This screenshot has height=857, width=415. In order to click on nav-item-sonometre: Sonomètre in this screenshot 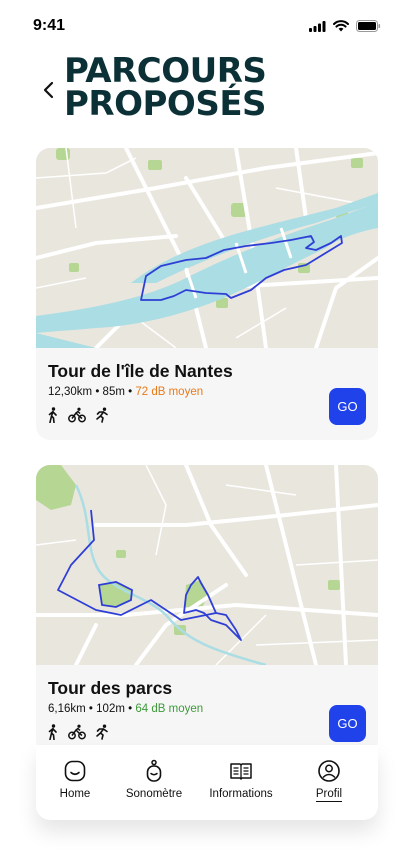, I will do `click(154, 779)`.